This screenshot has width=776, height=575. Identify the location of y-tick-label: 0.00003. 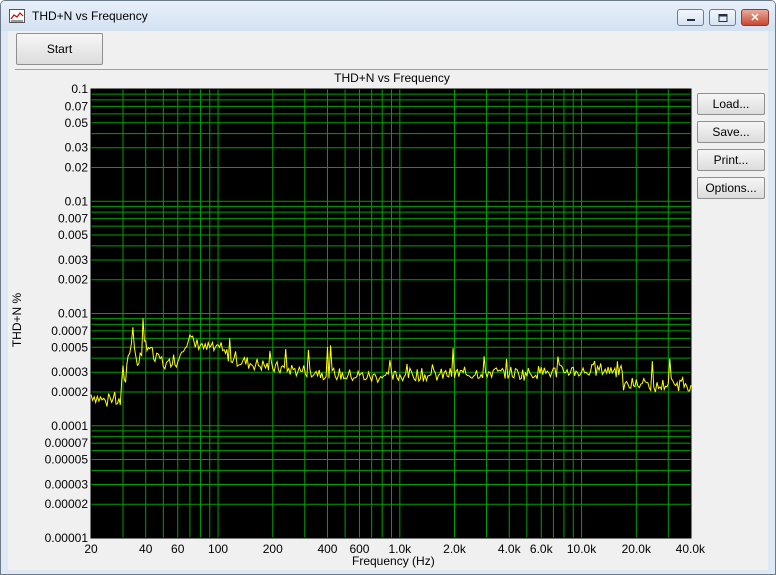
(67, 484).